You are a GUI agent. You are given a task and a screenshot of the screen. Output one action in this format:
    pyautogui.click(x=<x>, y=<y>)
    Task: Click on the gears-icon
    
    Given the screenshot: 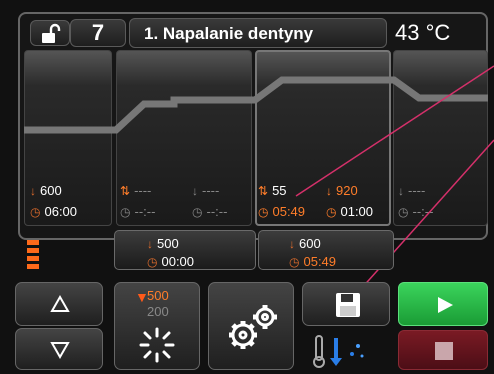 What is the action you would take?
    pyautogui.click(x=253, y=327)
    